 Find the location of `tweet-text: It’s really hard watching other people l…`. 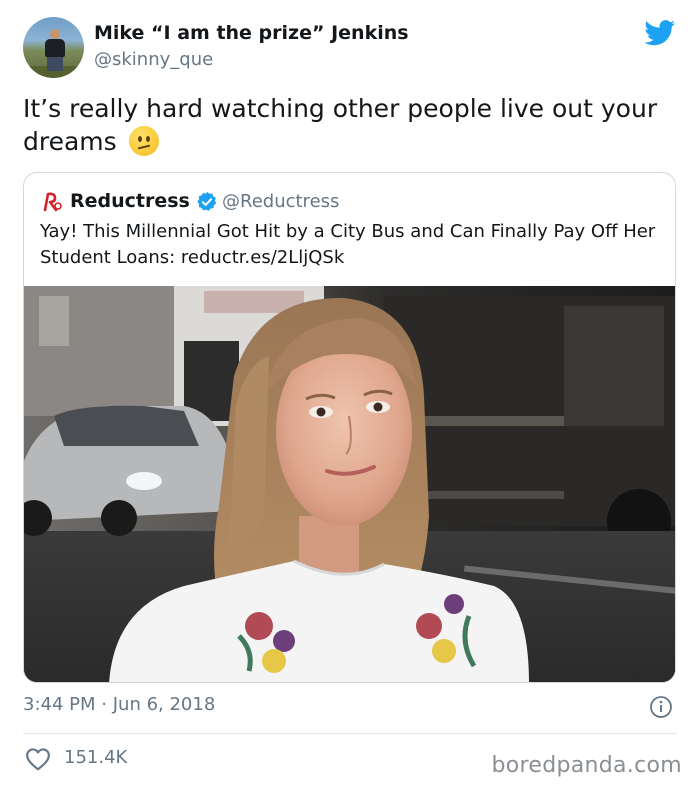

tweet-text: It’s really hard watching other people l… is located at coordinates (353, 125).